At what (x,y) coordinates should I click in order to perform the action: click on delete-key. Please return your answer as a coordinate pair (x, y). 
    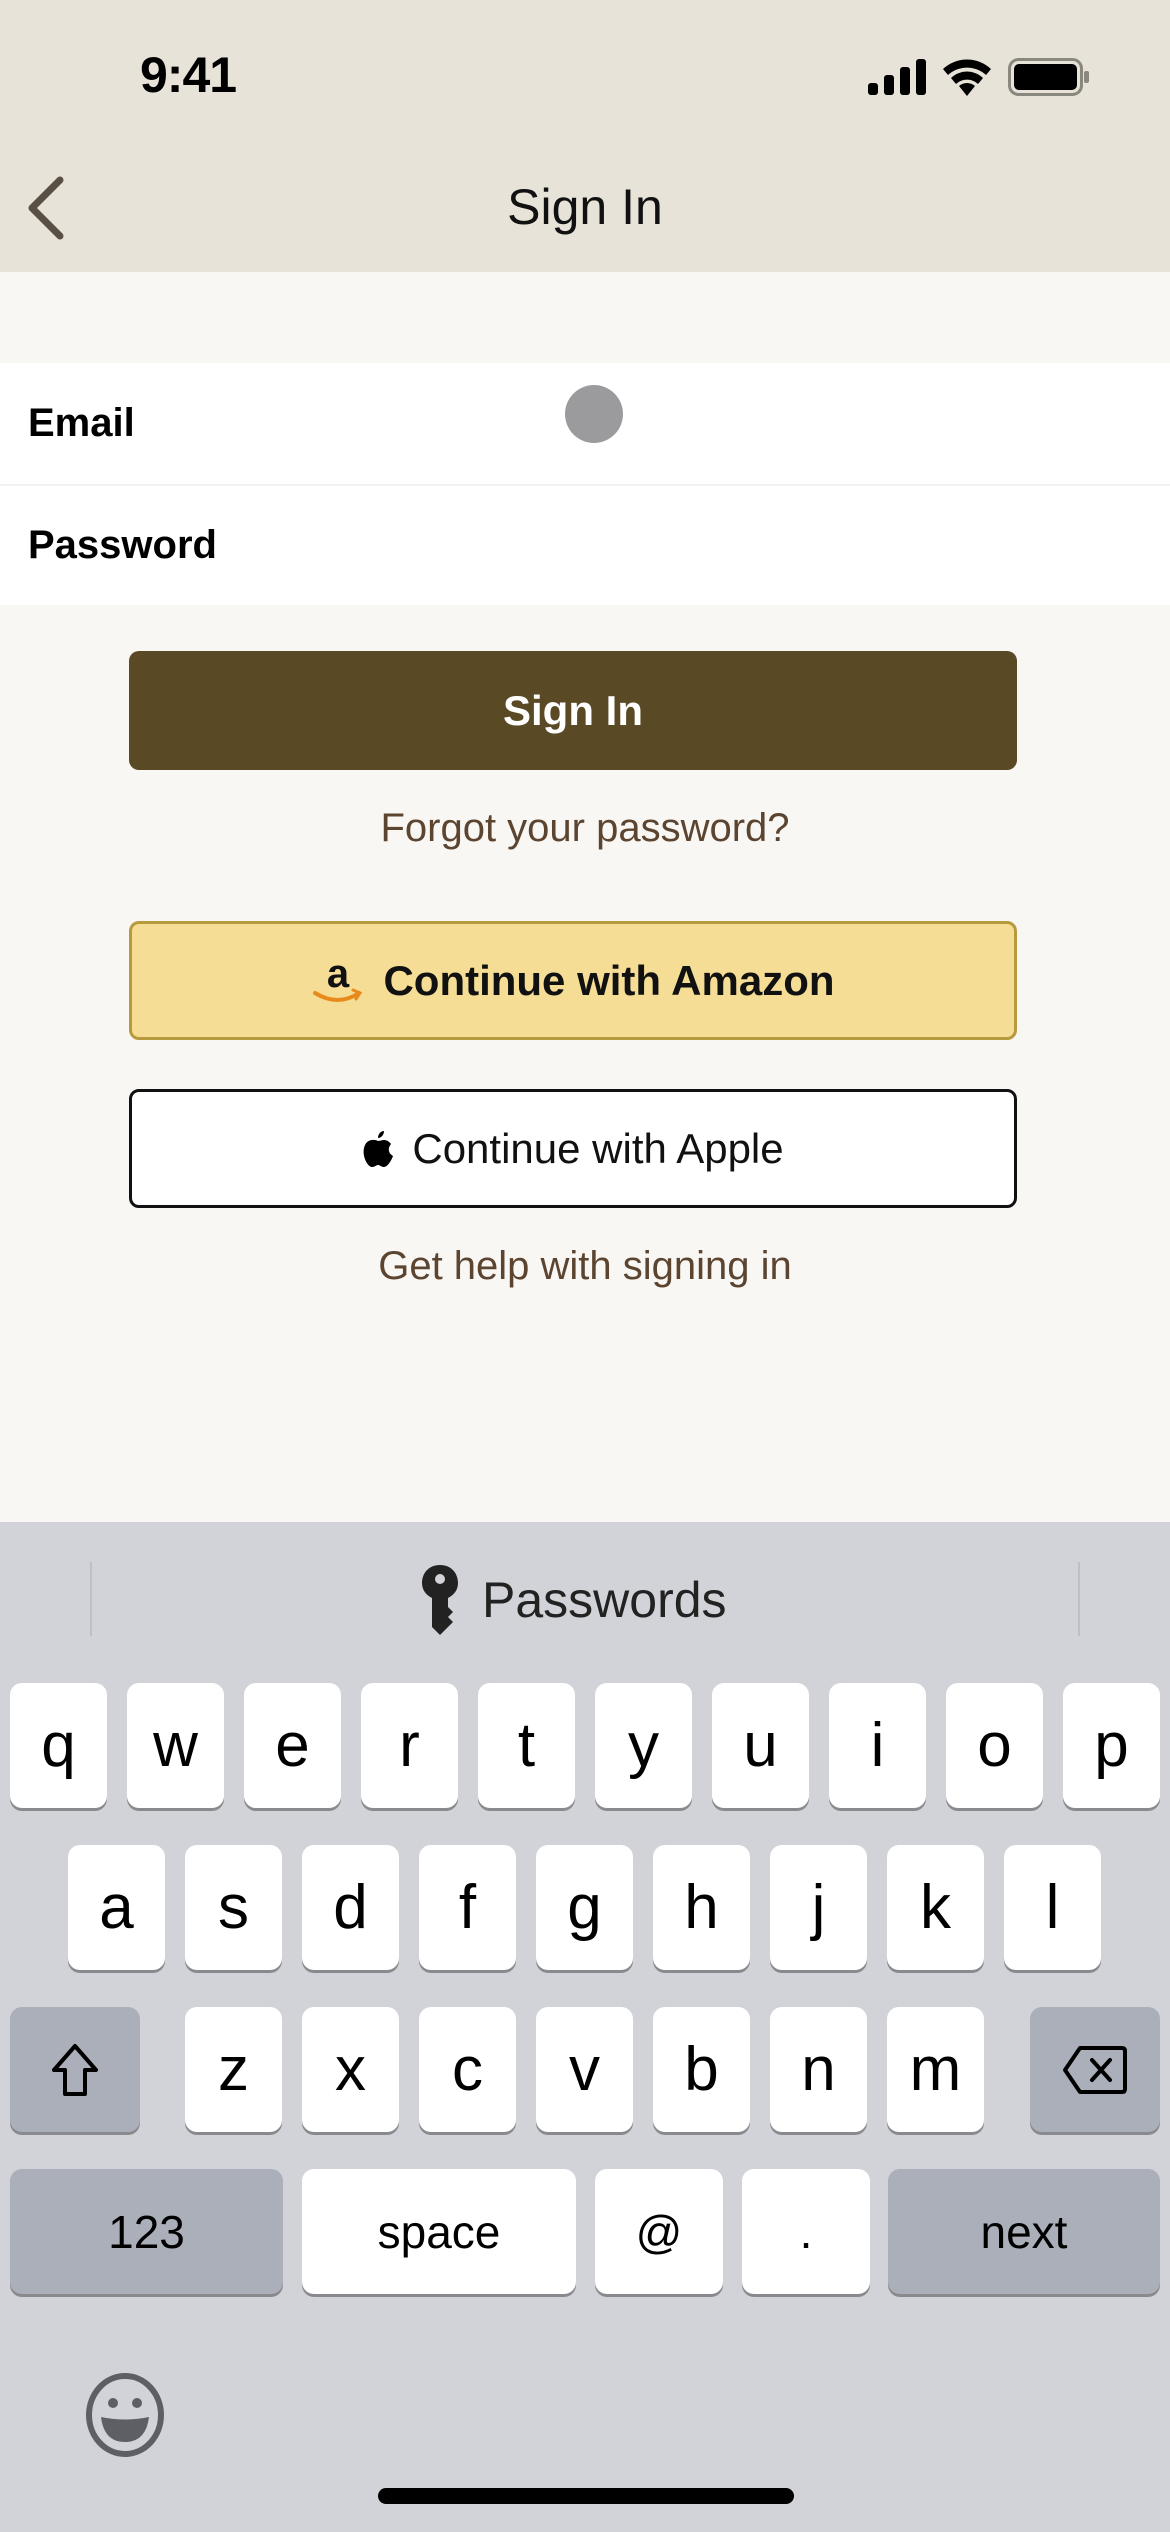
    Looking at the image, I should click on (1095, 2069).